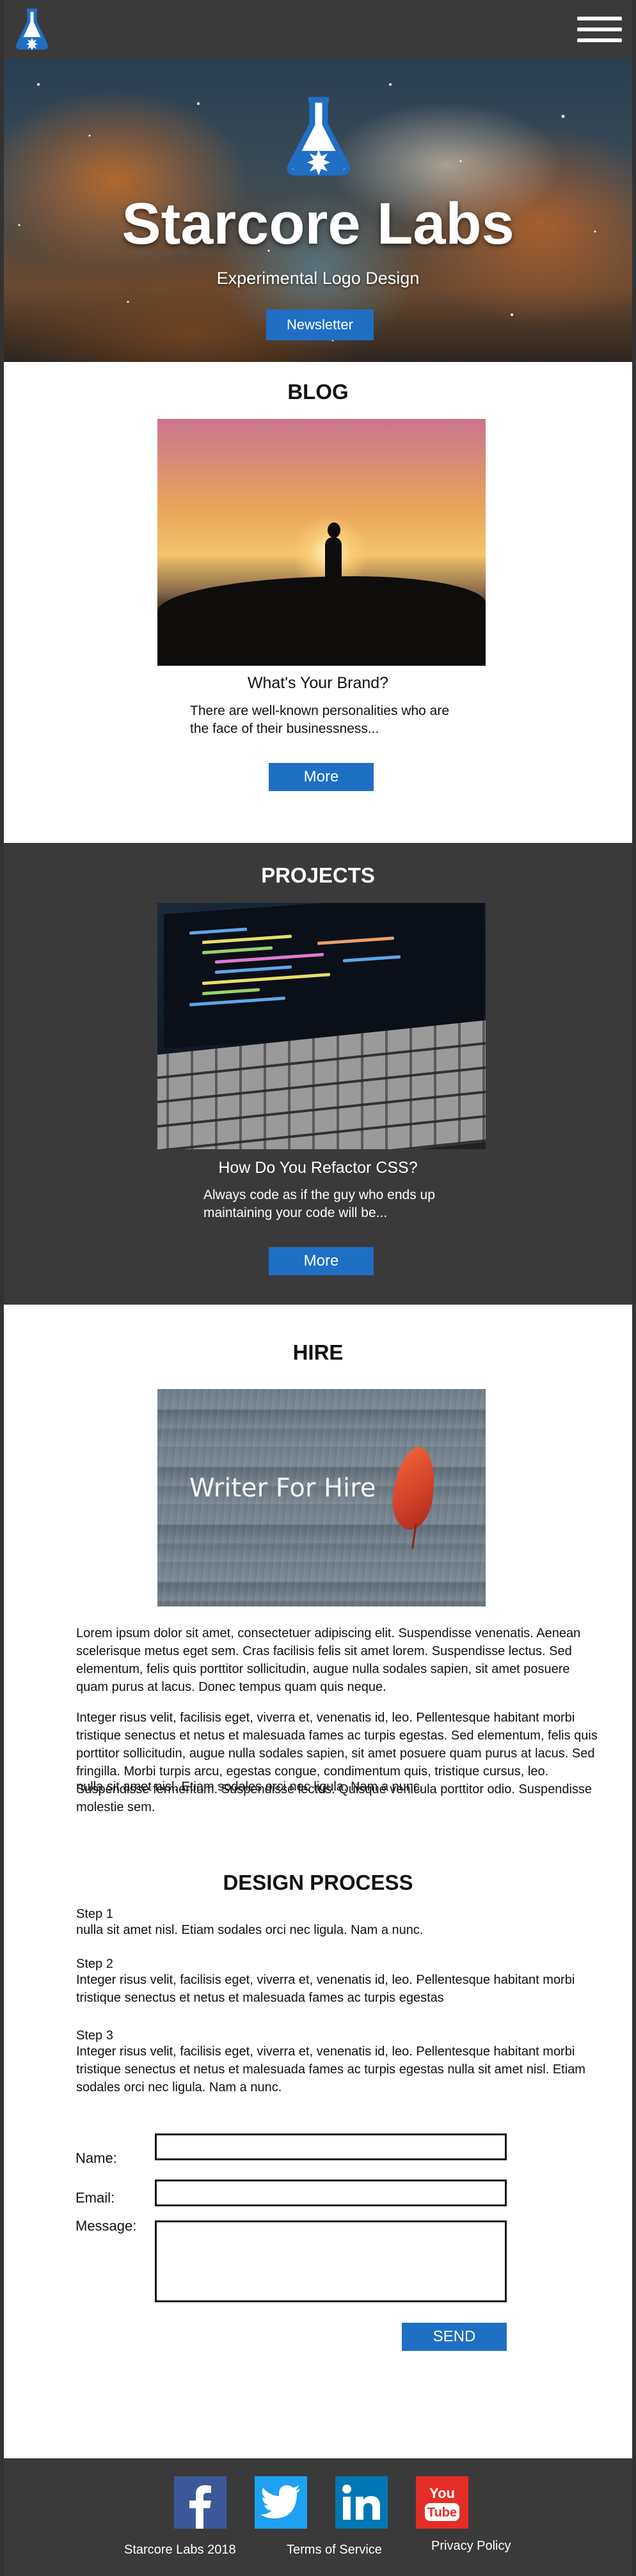  I want to click on hire-image-text: Writer For Hire, so click(282, 1488).